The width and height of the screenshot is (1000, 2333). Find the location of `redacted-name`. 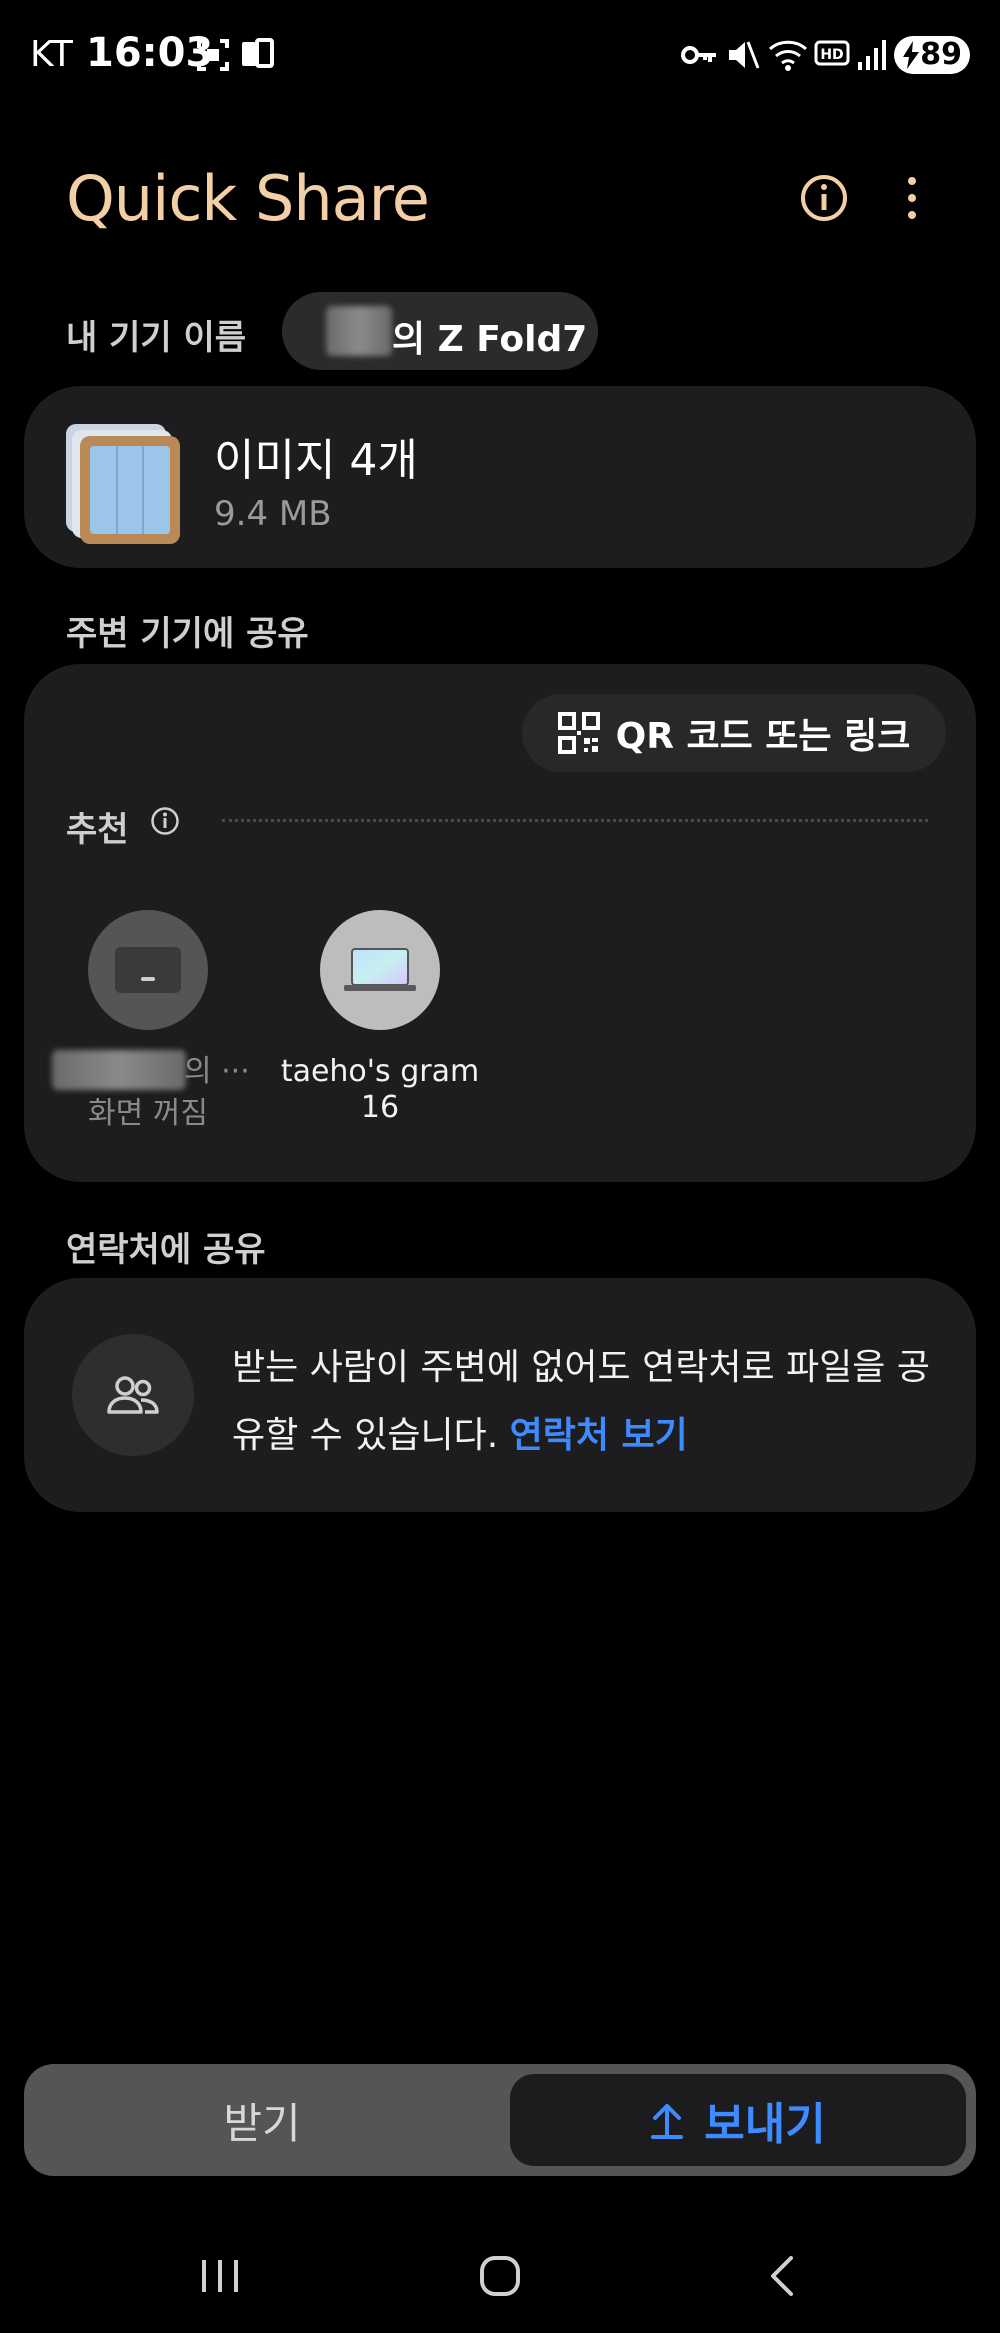

redacted-name is located at coordinates (359, 331).